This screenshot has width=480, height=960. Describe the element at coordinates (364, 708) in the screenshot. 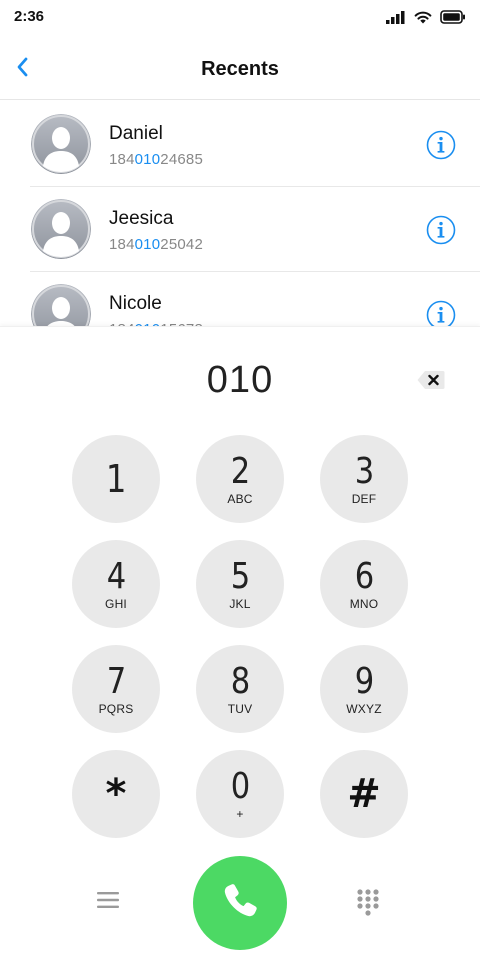

I see `key-letters: WXYZ` at that location.